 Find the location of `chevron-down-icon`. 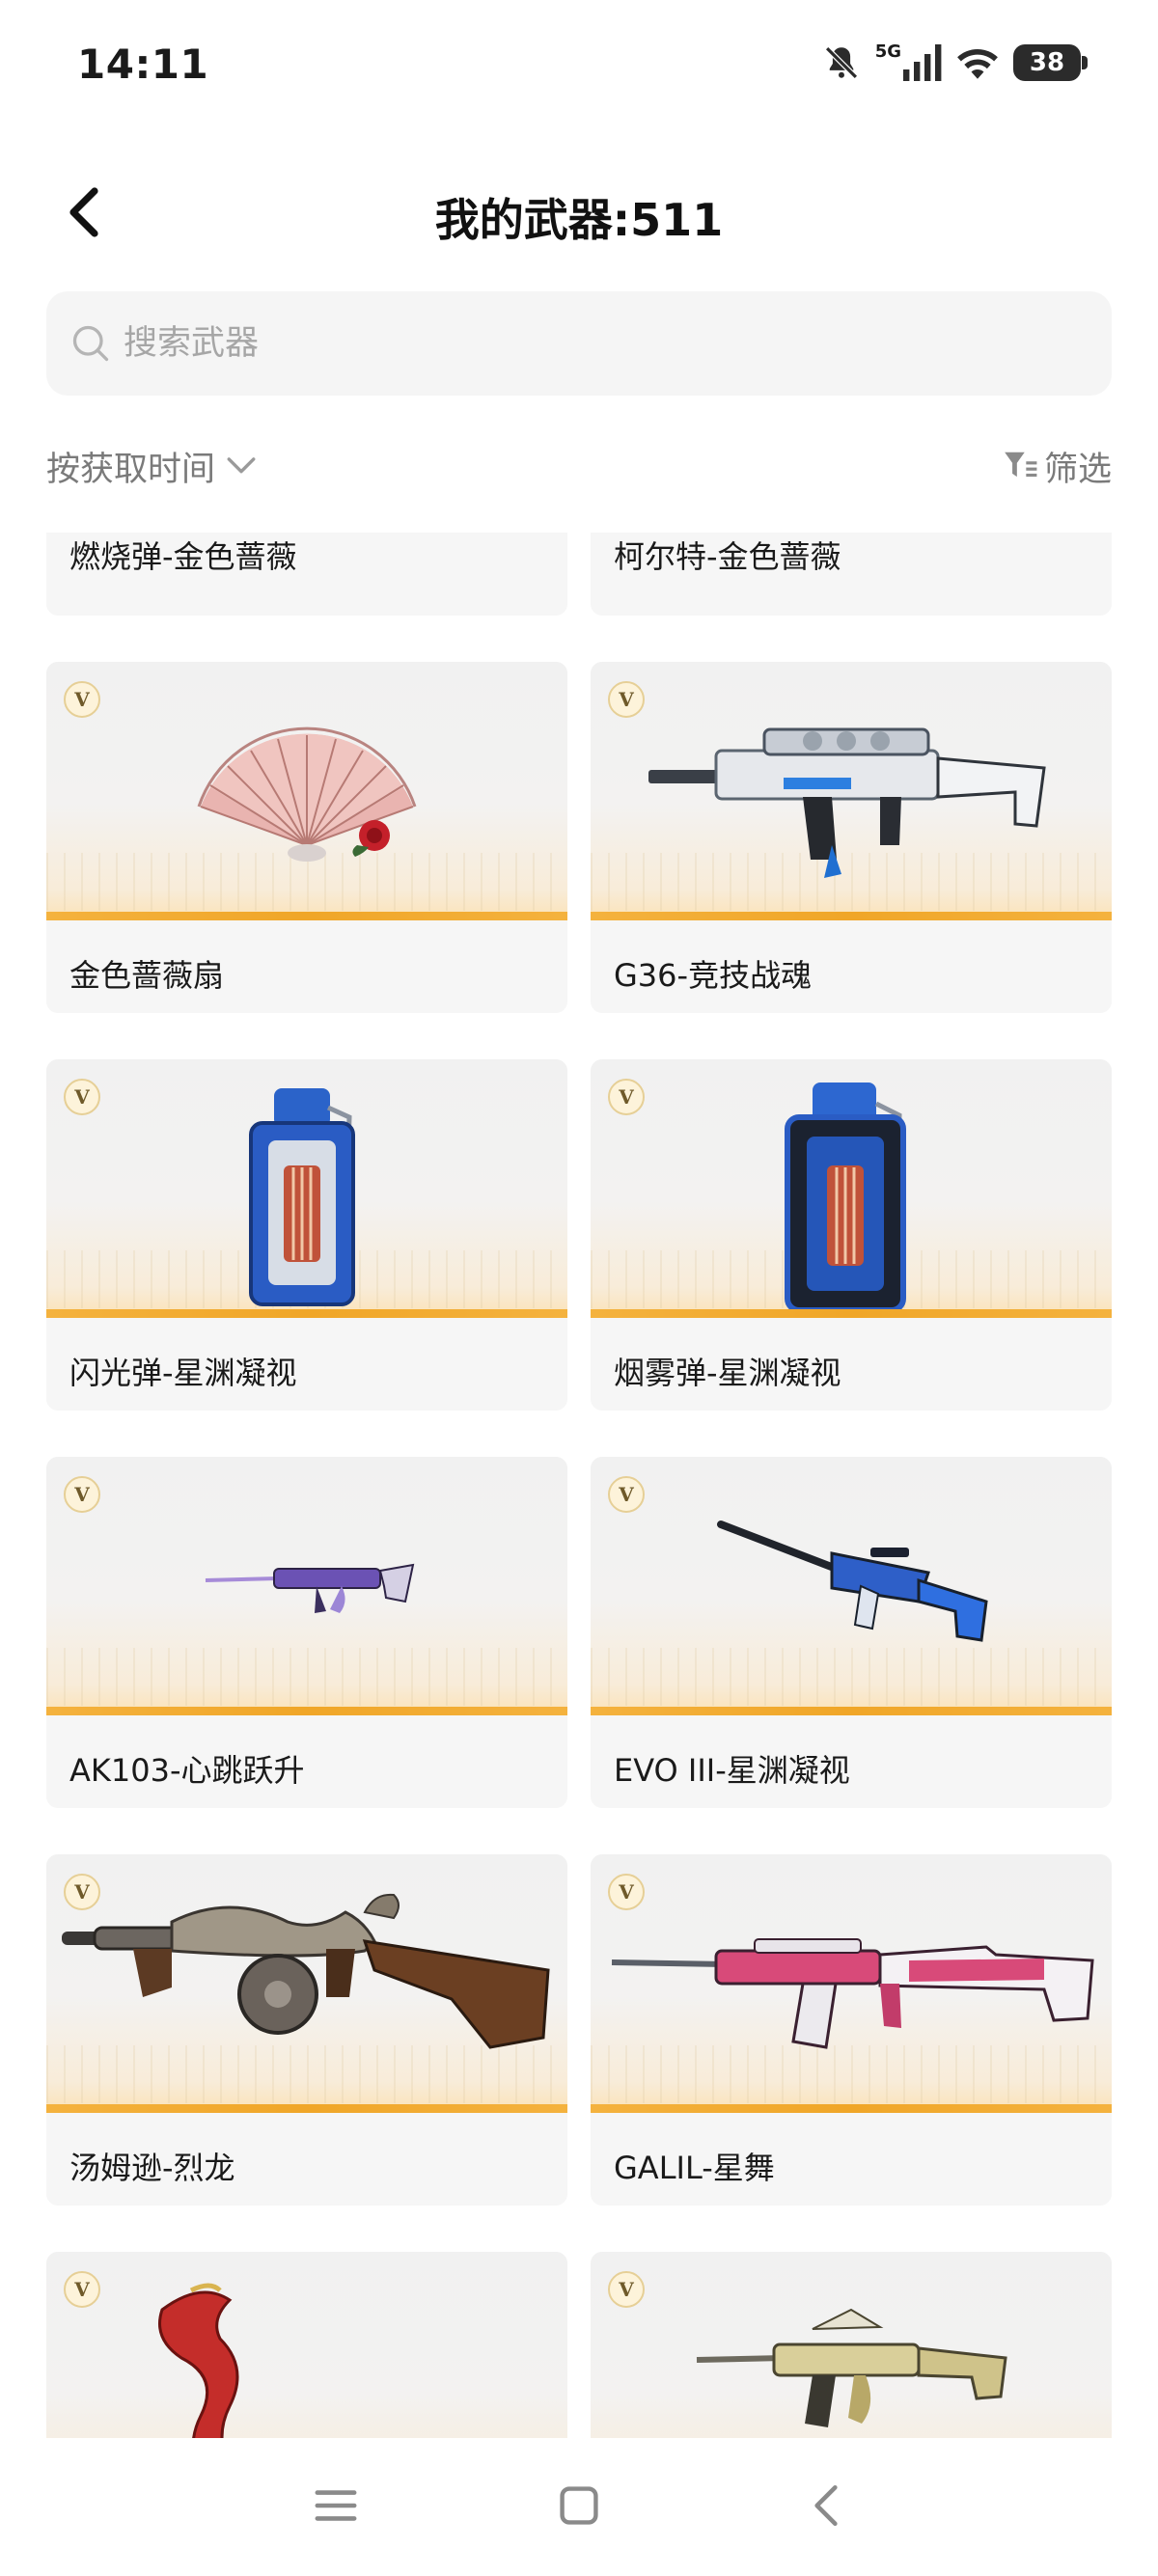

chevron-down-icon is located at coordinates (241, 466).